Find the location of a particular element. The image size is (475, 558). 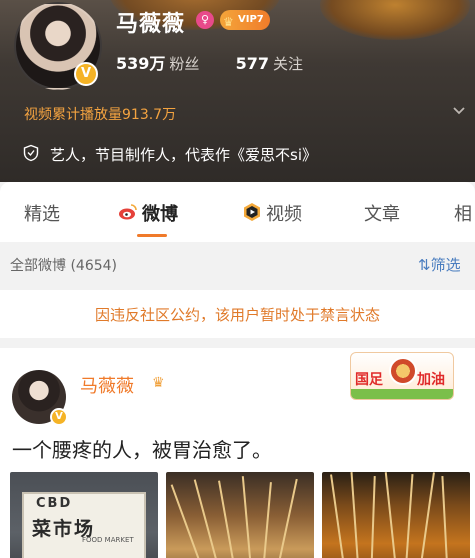

vip-badge: ♛ VIP7 is located at coordinates (245, 20).